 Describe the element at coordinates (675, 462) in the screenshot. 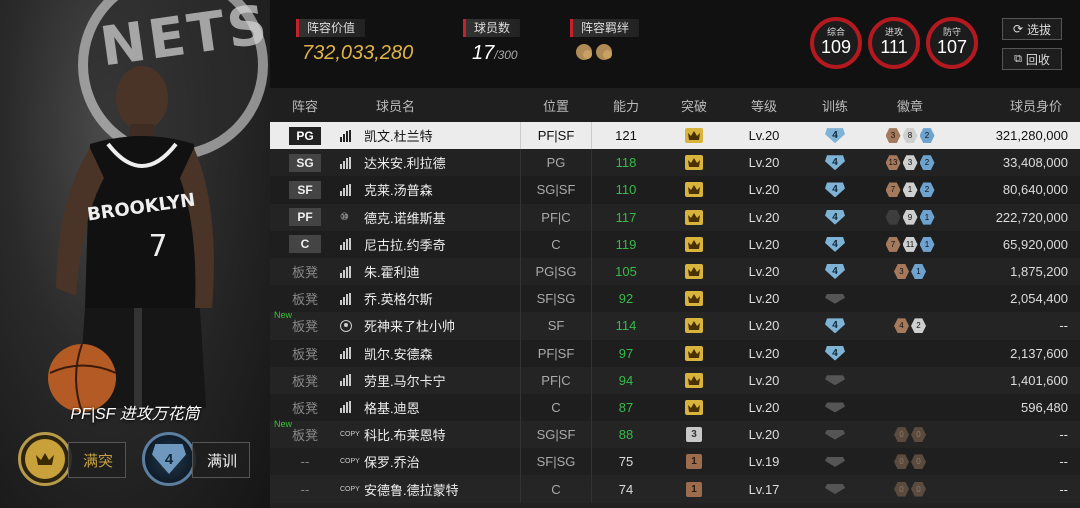

I see `player-row: -- COPY 保罗.乔治 SF|SG 75 1 Lv.19 0 0 --` at that location.